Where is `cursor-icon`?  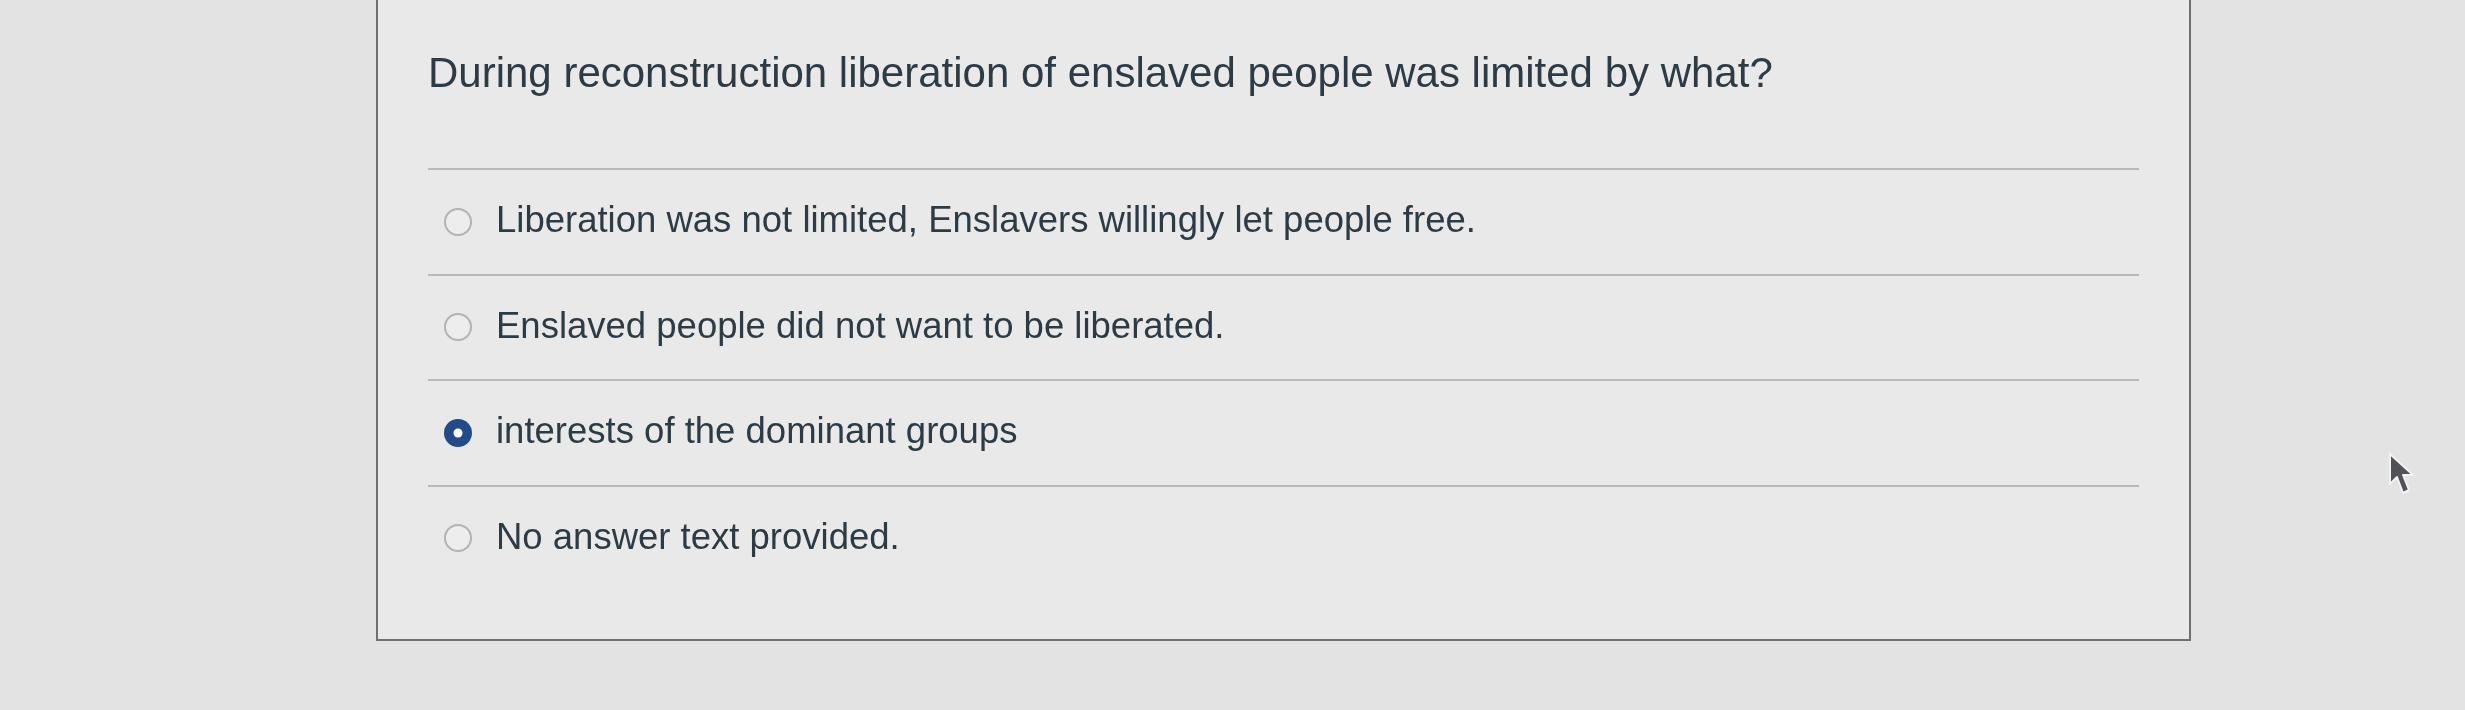
cursor-icon is located at coordinates (2402, 474).